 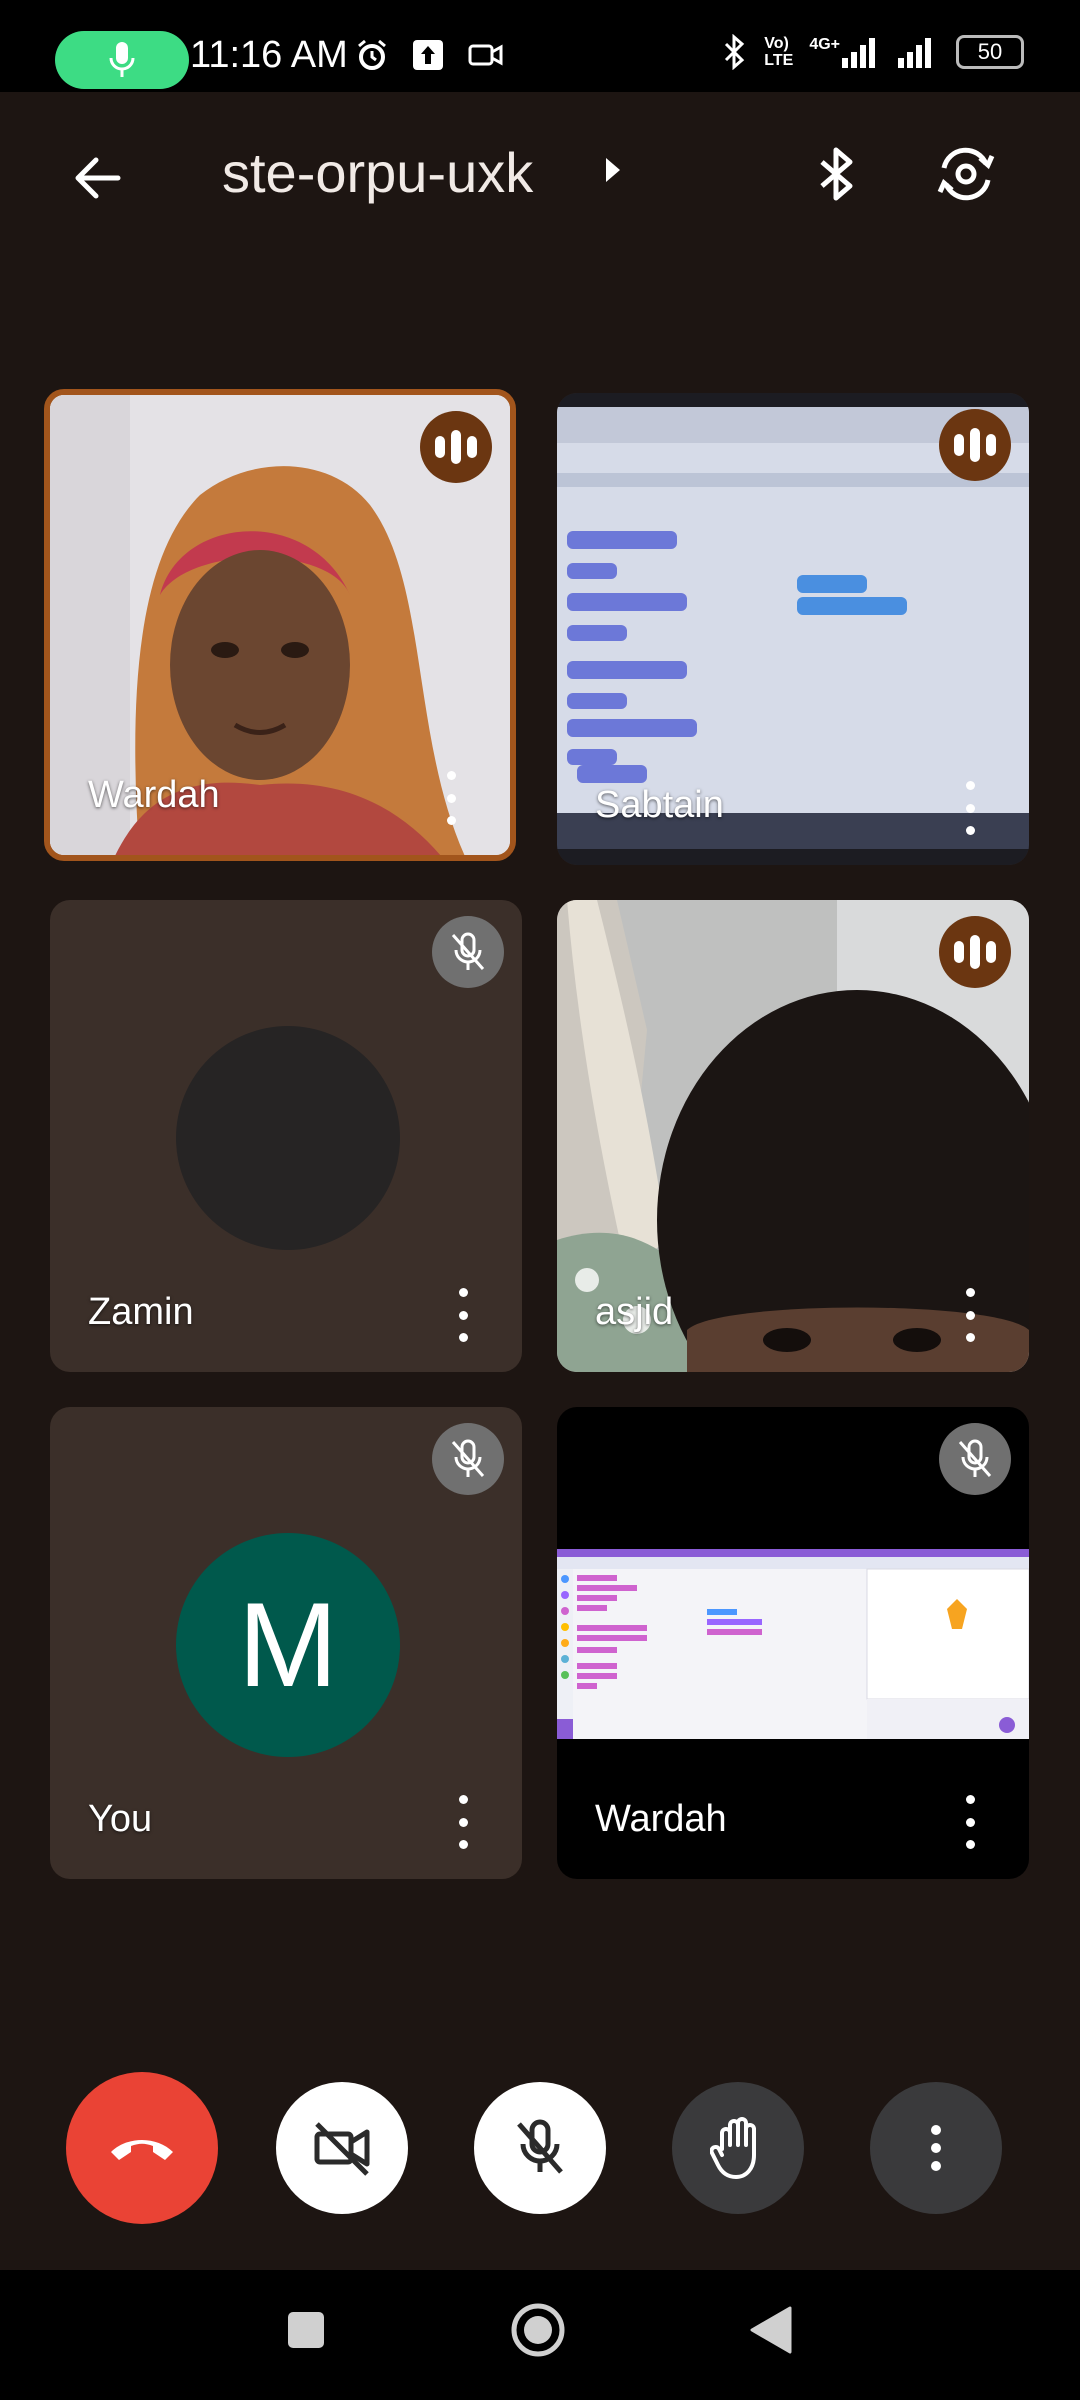 I want to click on status-time: 11:16 AM, so click(x=269, y=55).